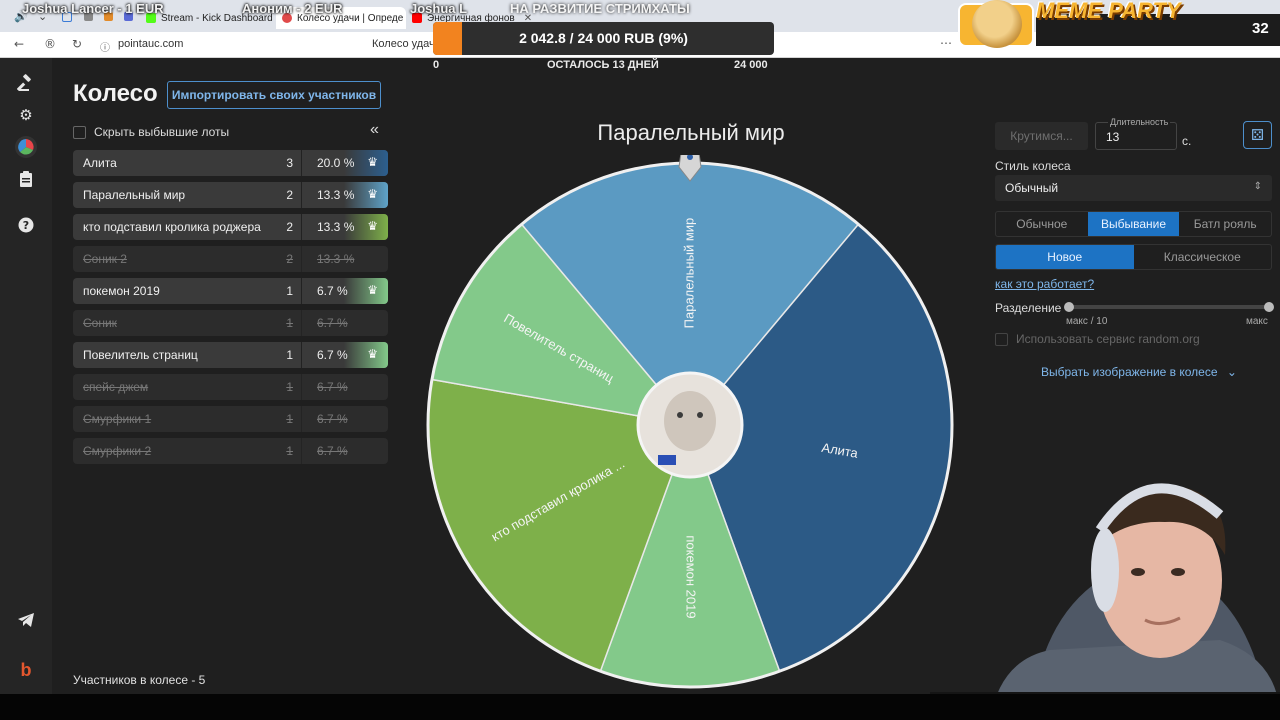  I want to click on chevron-updown-icon: ⇕, so click(1257, 186).